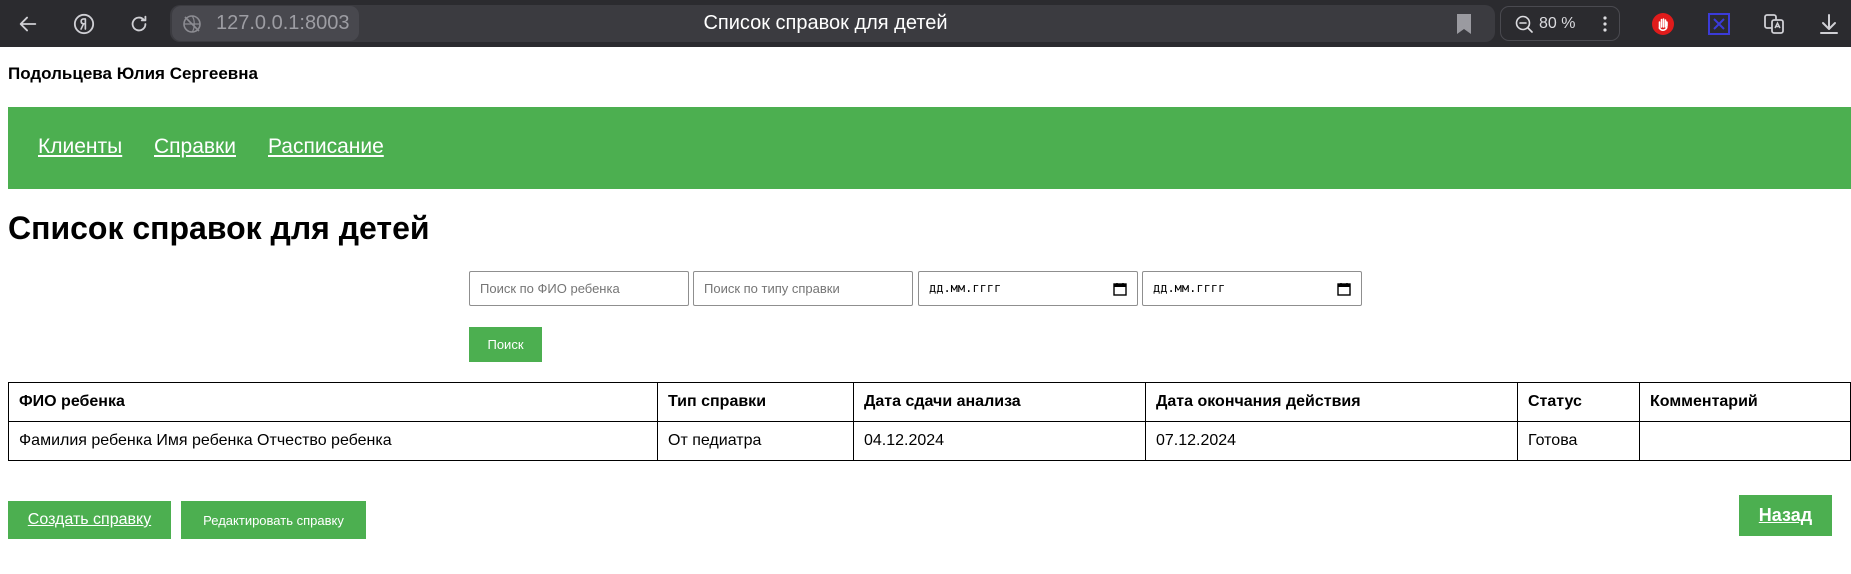 Image resolution: width=1851 pixels, height=574 pixels. Describe the element at coordinates (195, 147) in the screenshot. I see `nav-link-certificates: Справки` at that location.